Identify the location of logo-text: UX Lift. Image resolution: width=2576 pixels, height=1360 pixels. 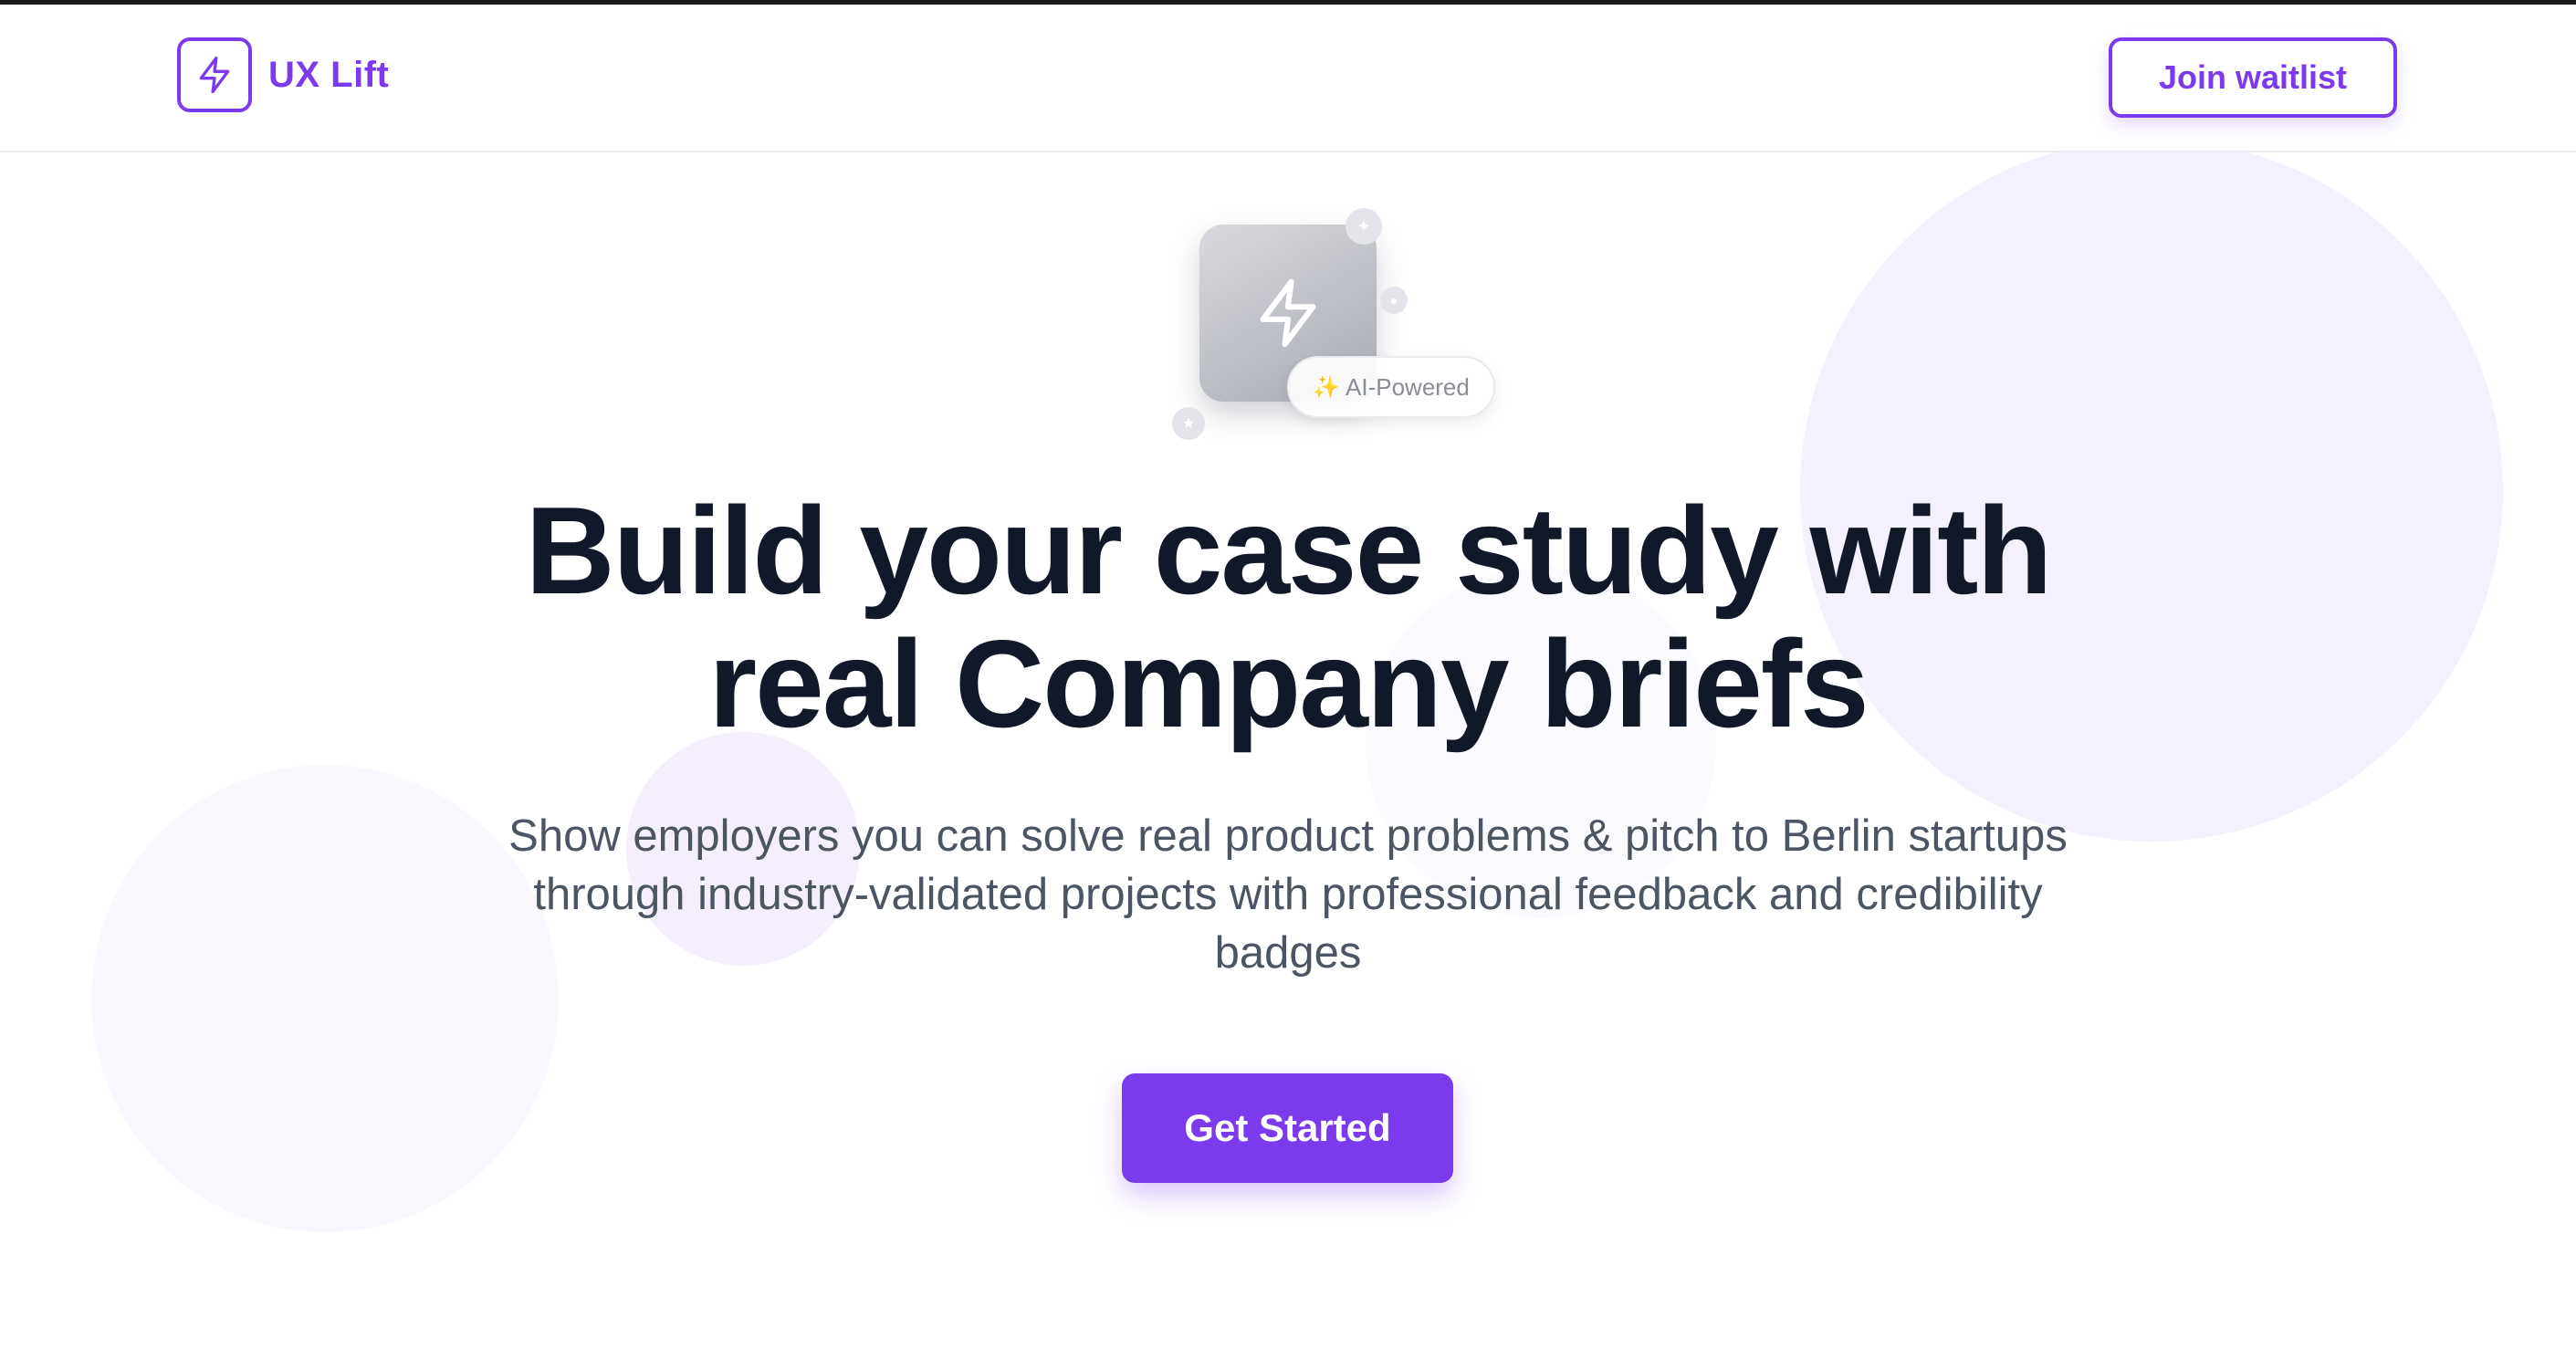
(329, 74).